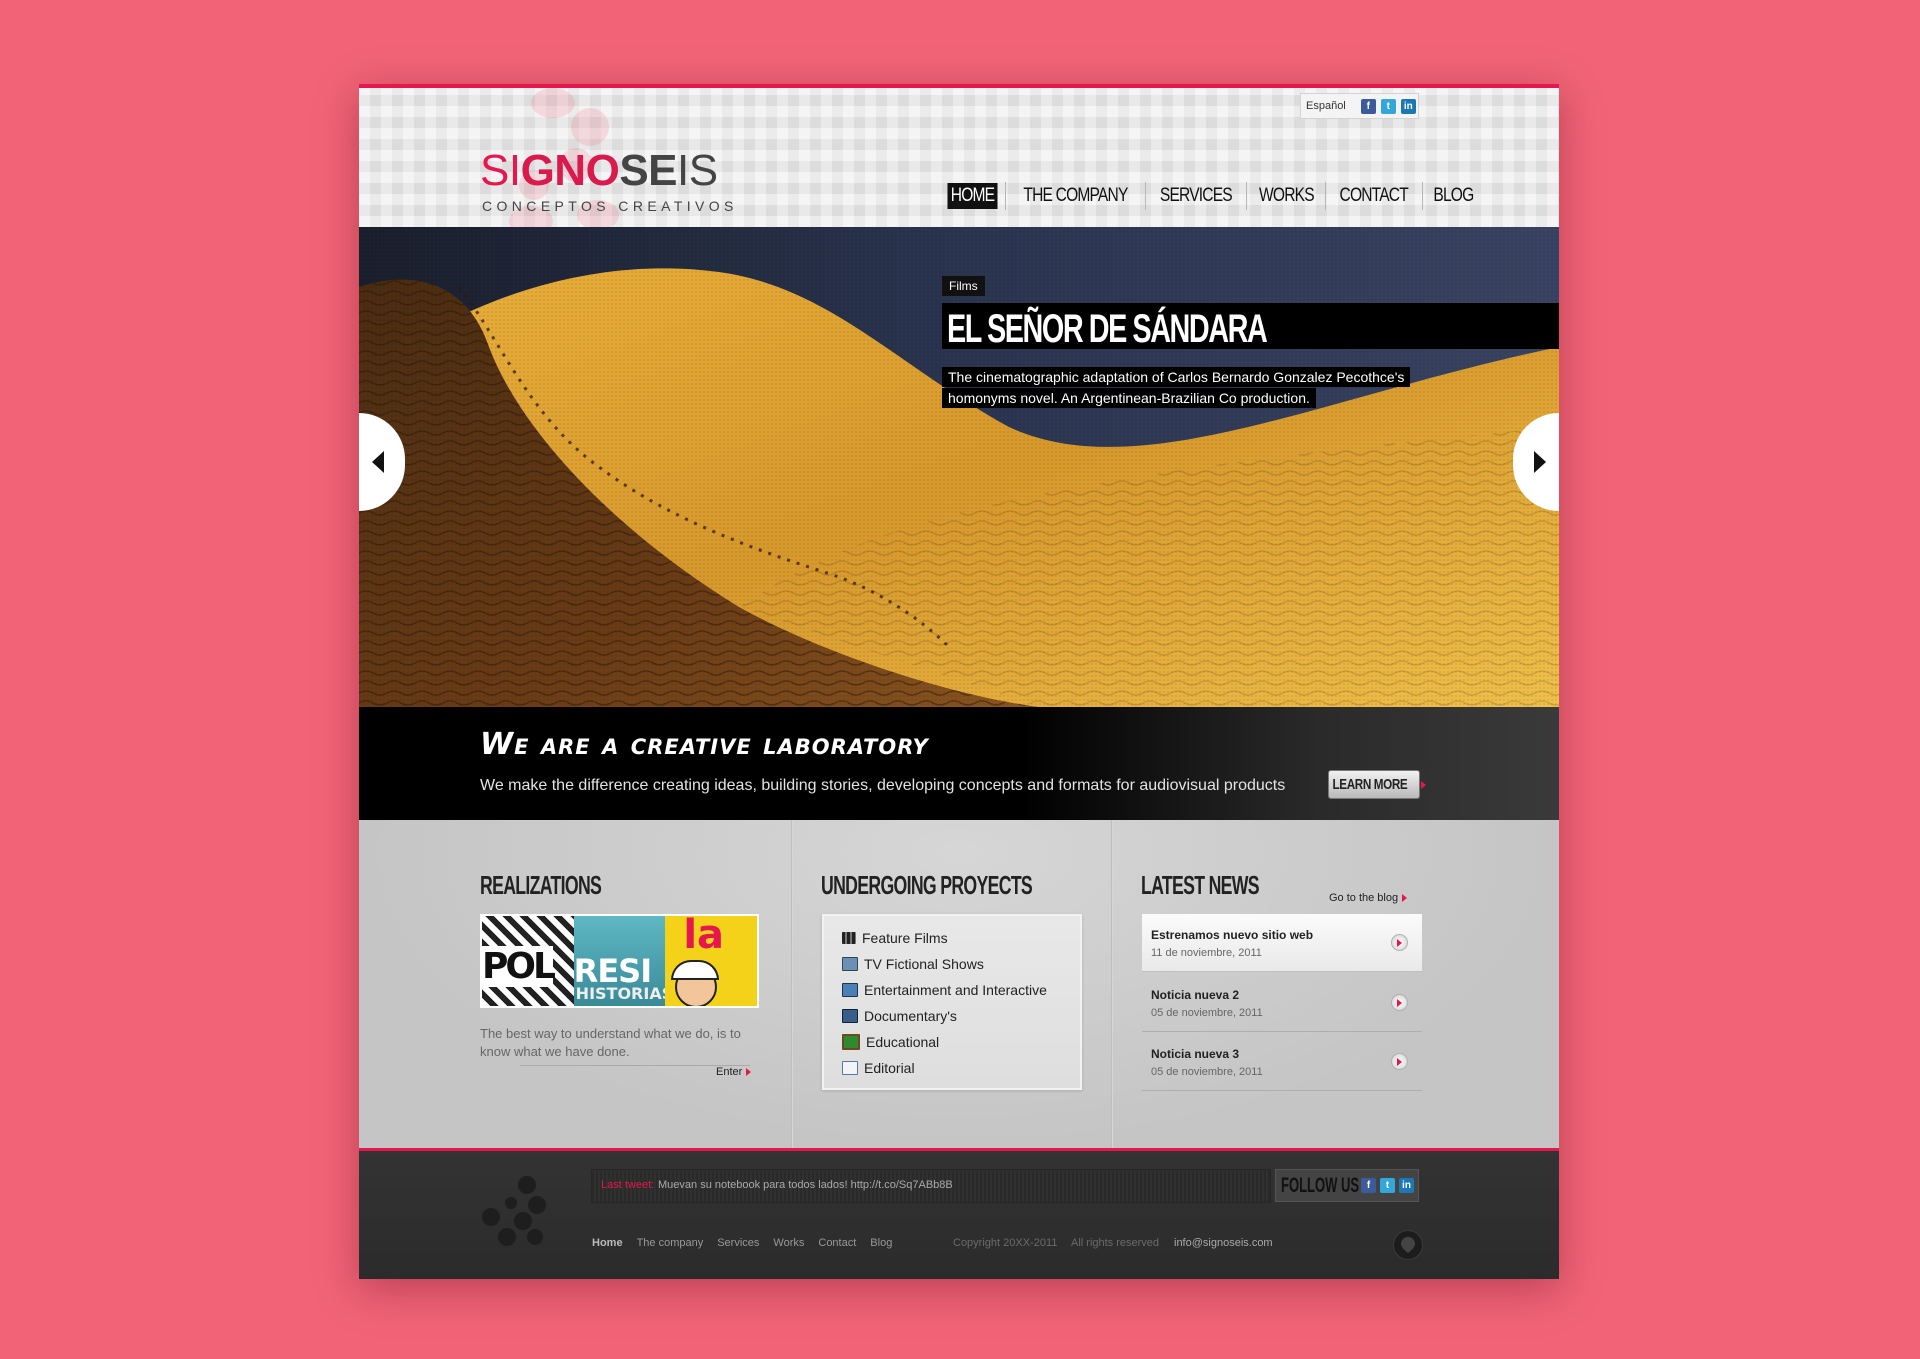 The width and height of the screenshot is (1920, 1359). What do you see at coordinates (851, 1042) in the screenshot?
I see `blackboard-icon` at bounding box center [851, 1042].